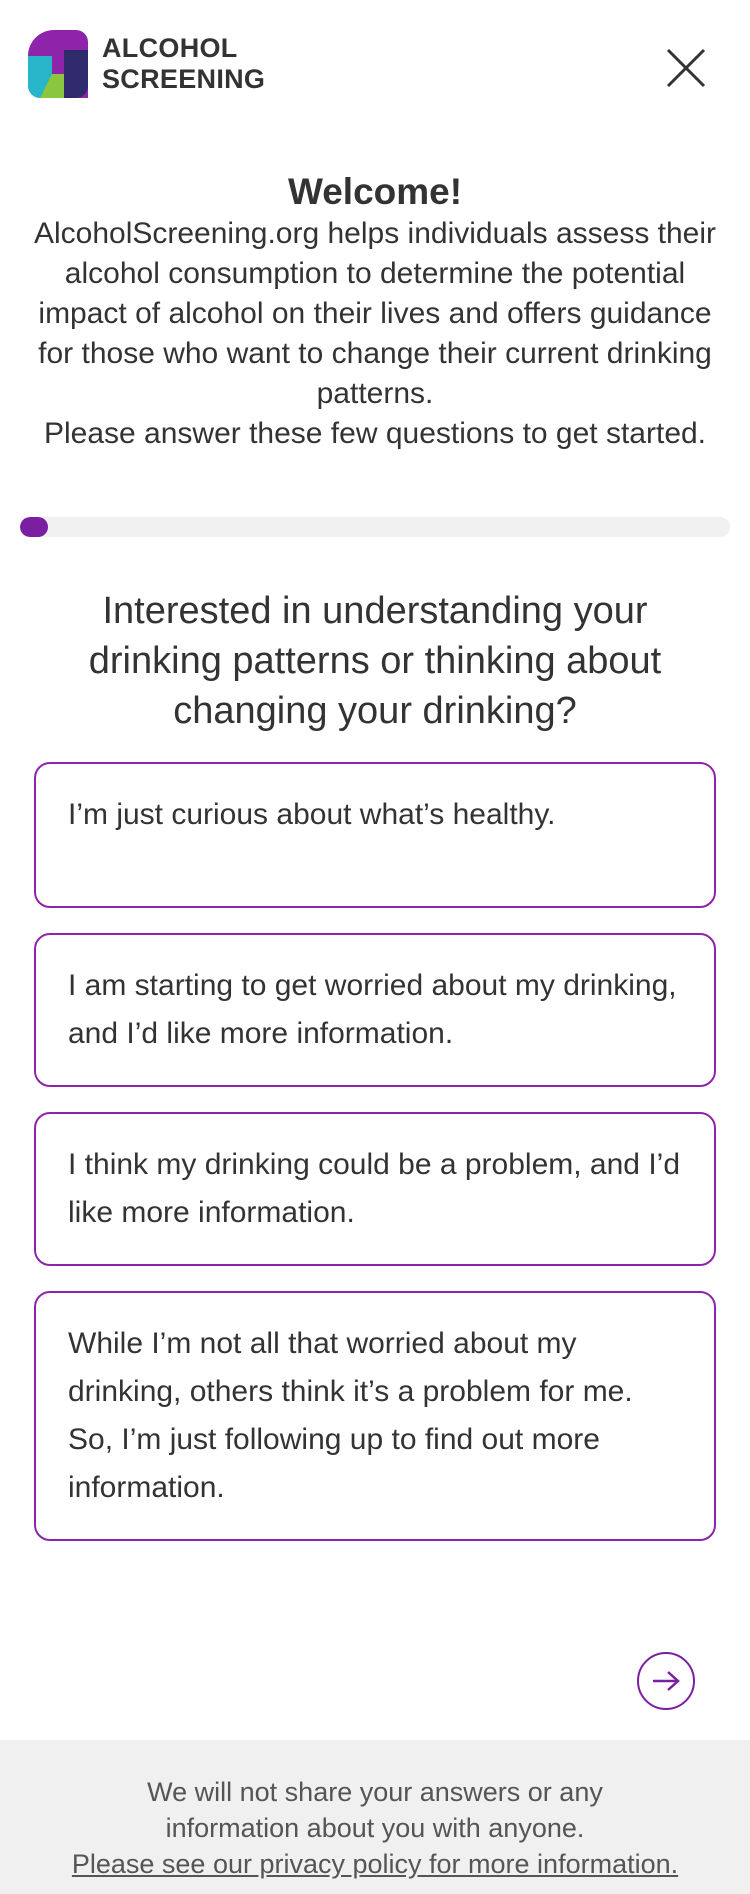 Image resolution: width=750 pixels, height=1894 pixels. I want to click on close-button, so click(686, 68).